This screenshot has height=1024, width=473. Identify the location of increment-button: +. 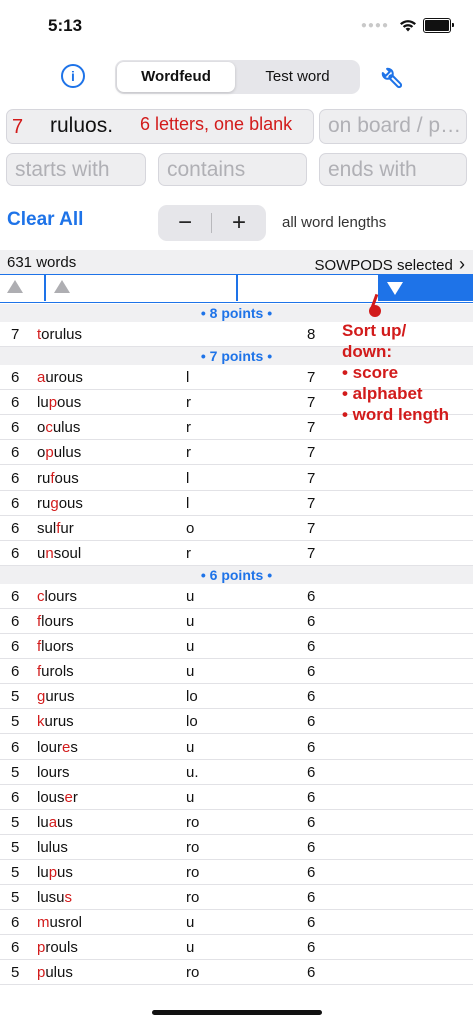
(239, 223).